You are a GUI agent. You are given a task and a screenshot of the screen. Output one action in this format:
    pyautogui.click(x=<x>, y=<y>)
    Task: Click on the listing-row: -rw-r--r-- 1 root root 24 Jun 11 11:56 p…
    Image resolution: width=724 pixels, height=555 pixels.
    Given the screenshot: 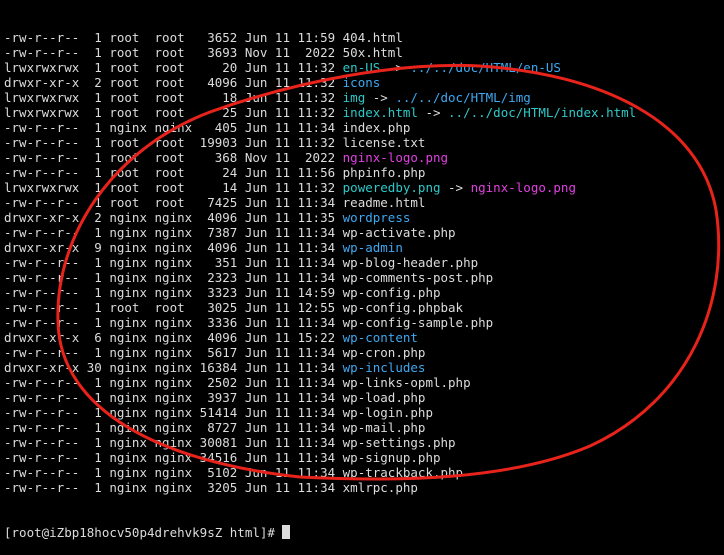 What is the action you would take?
    pyautogui.click(x=362, y=172)
    